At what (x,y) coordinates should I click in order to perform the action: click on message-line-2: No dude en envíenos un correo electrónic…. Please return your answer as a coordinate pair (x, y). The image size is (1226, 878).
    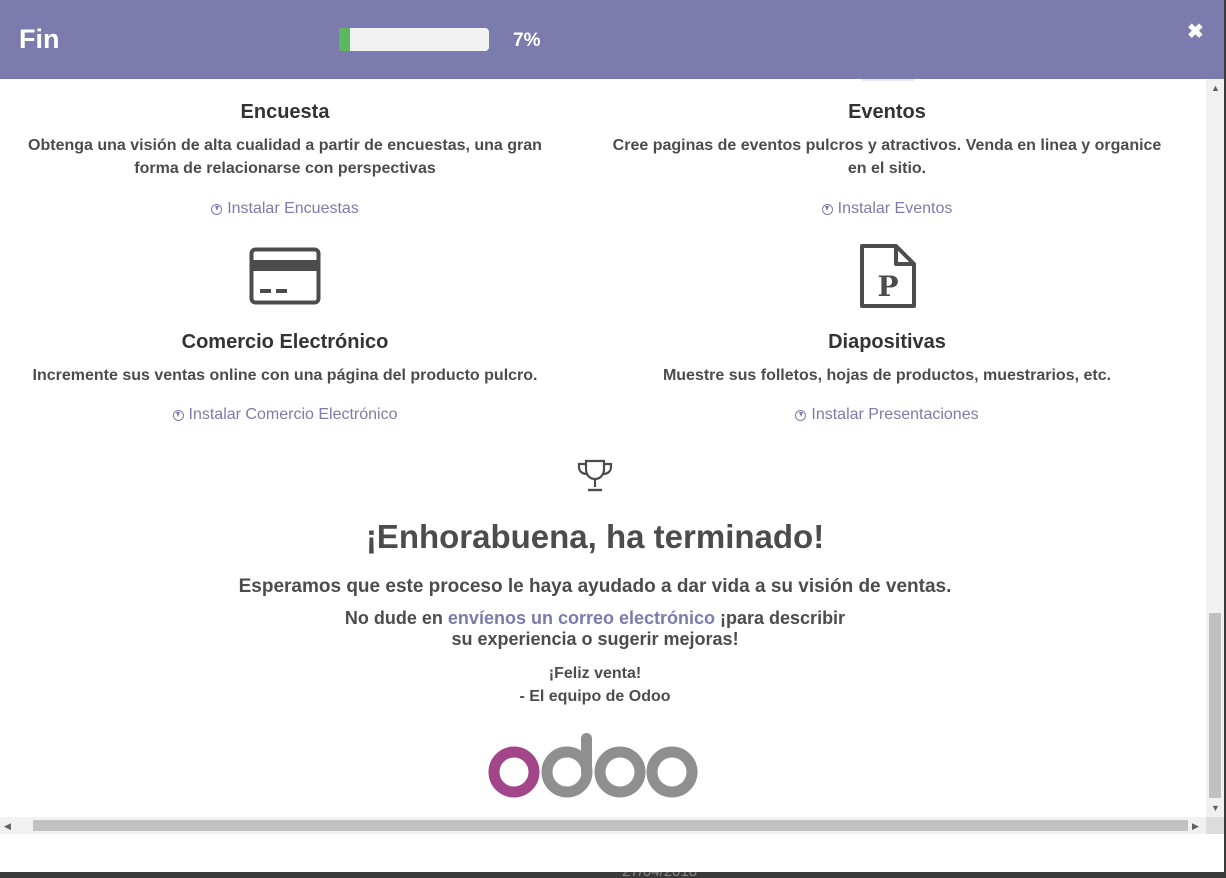
    Looking at the image, I should click on (595, 629).